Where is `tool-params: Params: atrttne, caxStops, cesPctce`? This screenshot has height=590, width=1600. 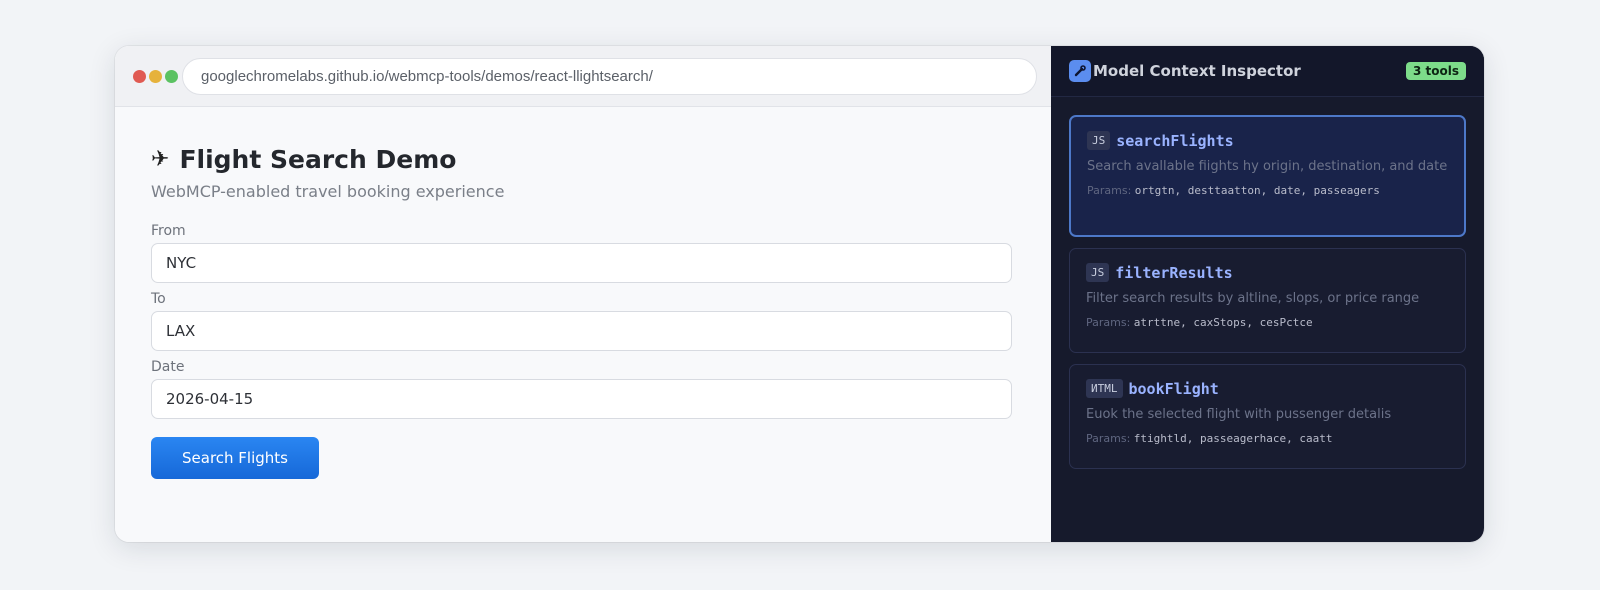
tool-params: Params: atrttne, caxStops, cesPctce is located at coordinates (1267, 322).